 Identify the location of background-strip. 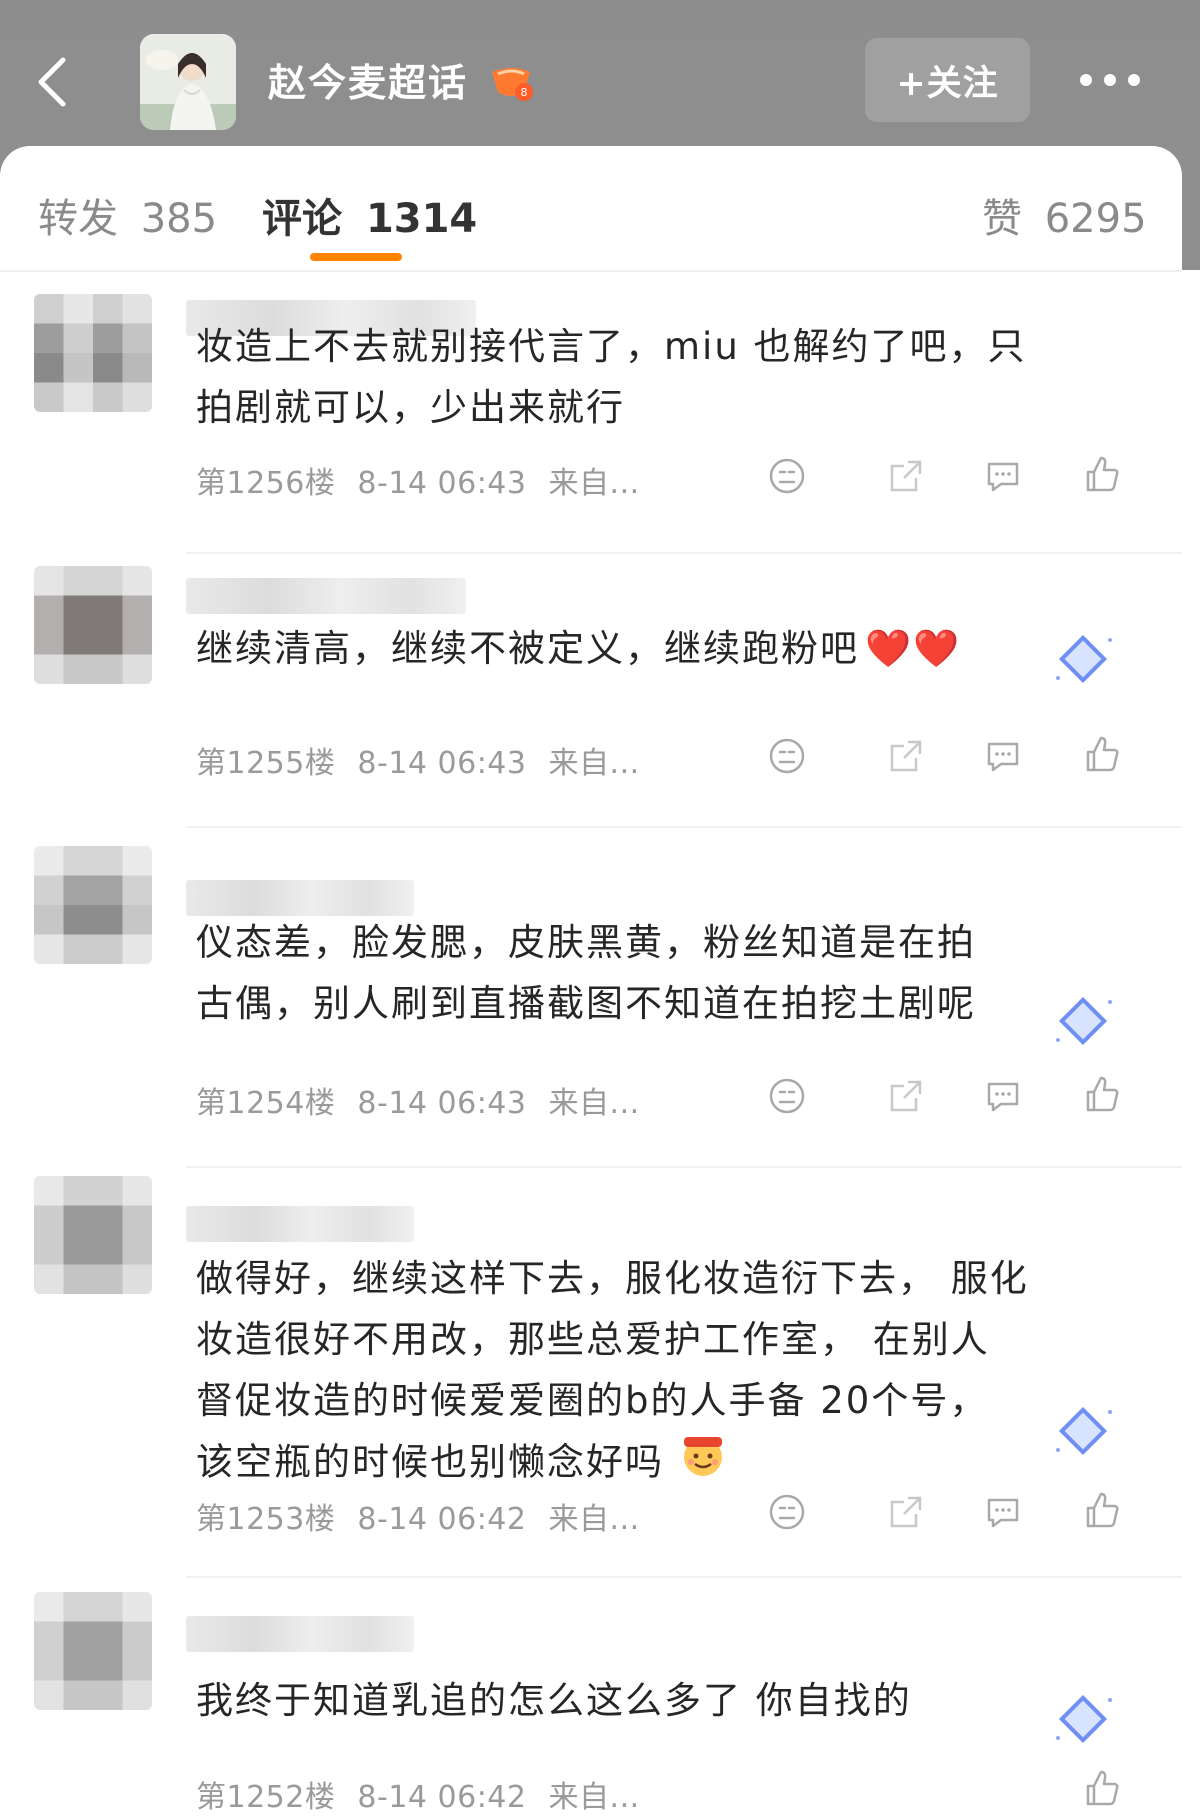
(1191, 222).